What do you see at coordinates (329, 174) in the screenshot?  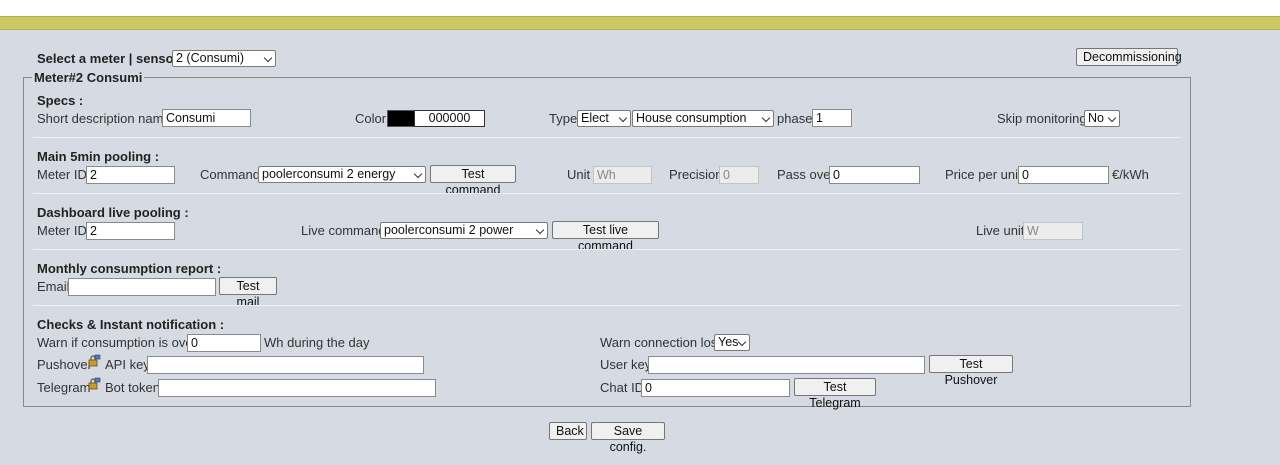 I see `command-select-value: poolerconsumi 2 energy` at bounding box center [329, 174].